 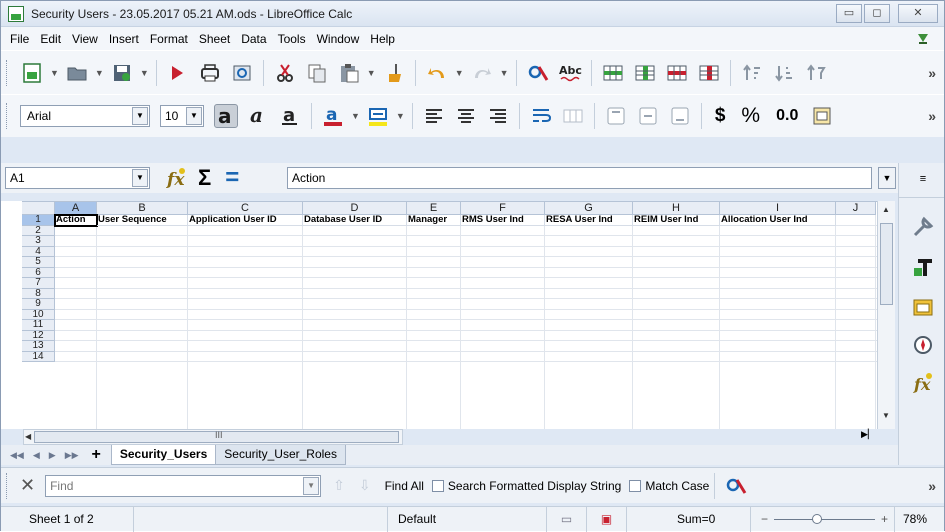 I want to click on header-cell-i1: Allocation User Ind, so click(x=778, y=220).